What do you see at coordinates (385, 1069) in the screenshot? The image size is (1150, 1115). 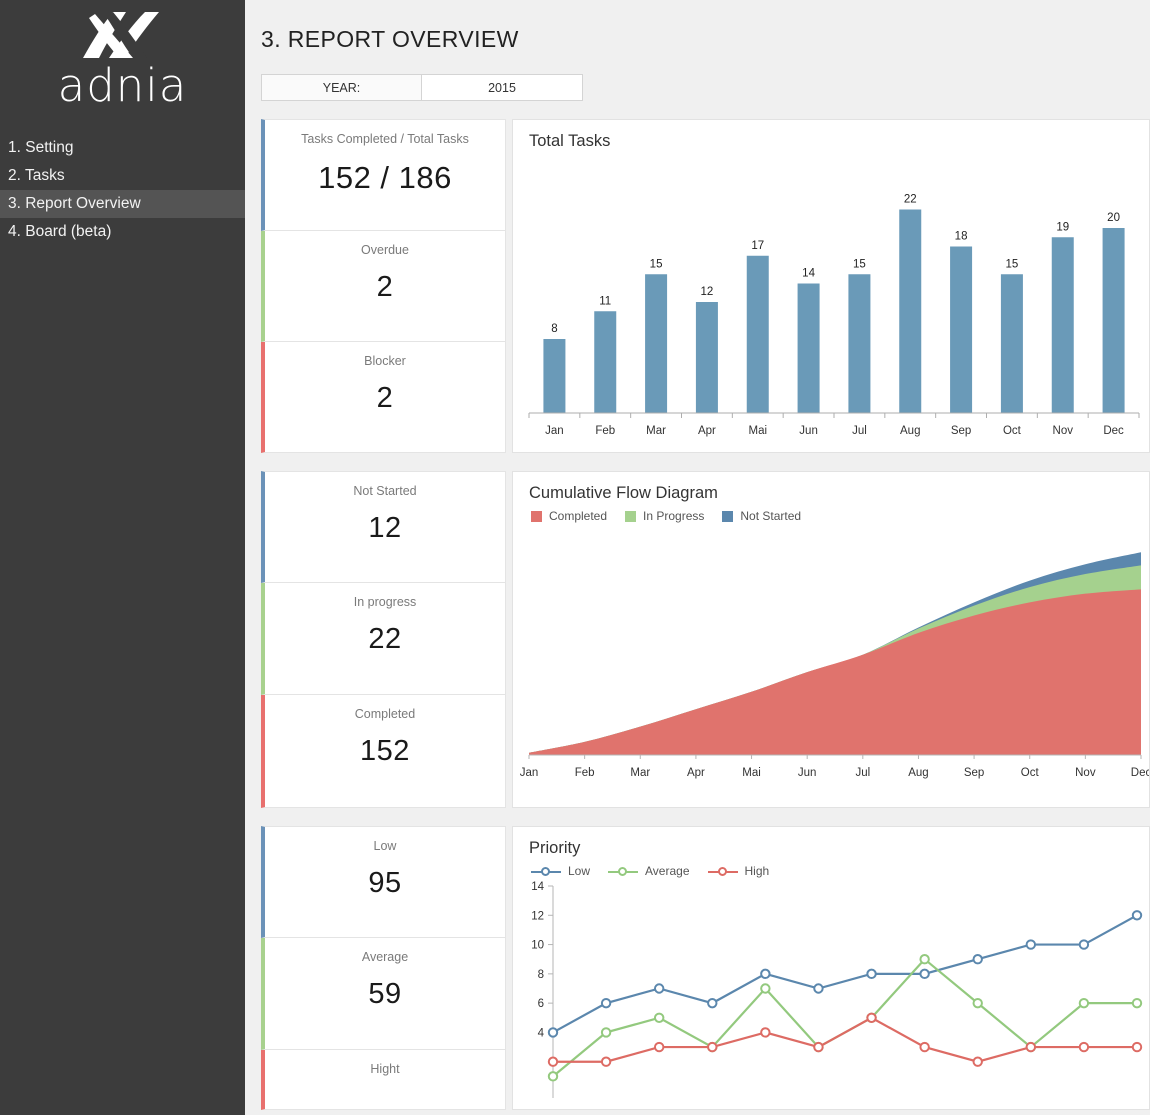 I see `kpi-label: Hight` at bounding box center [385, 1069].